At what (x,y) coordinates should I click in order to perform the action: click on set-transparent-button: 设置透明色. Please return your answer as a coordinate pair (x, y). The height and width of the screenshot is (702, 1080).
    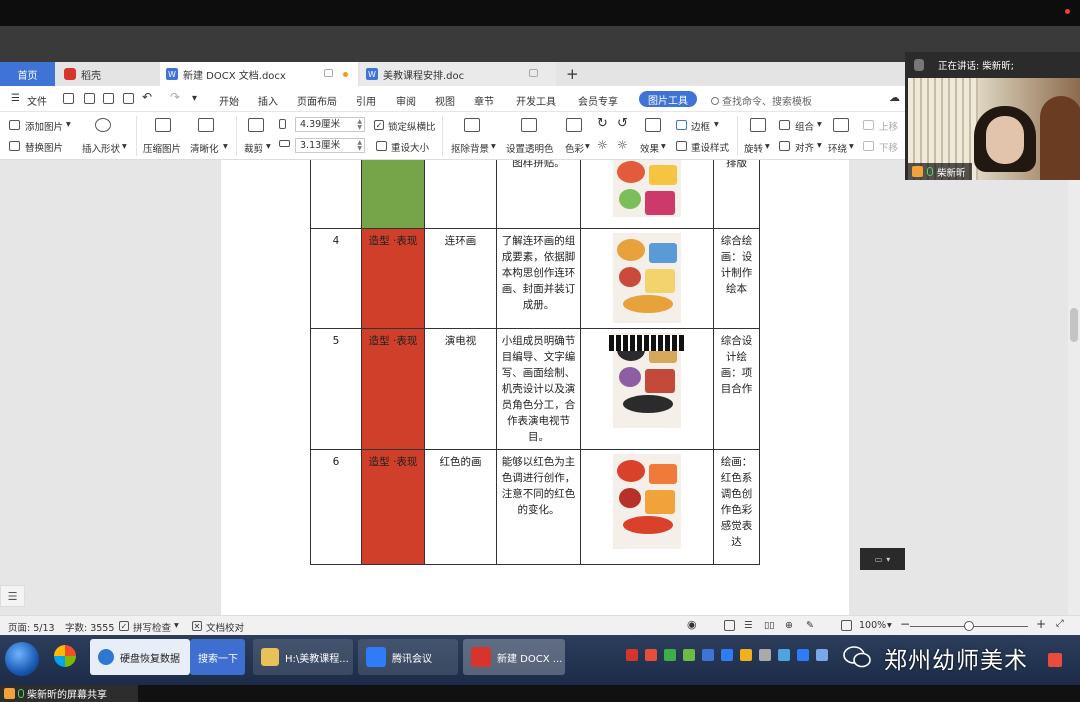
    Looking at the image, I should click on (530, 148).